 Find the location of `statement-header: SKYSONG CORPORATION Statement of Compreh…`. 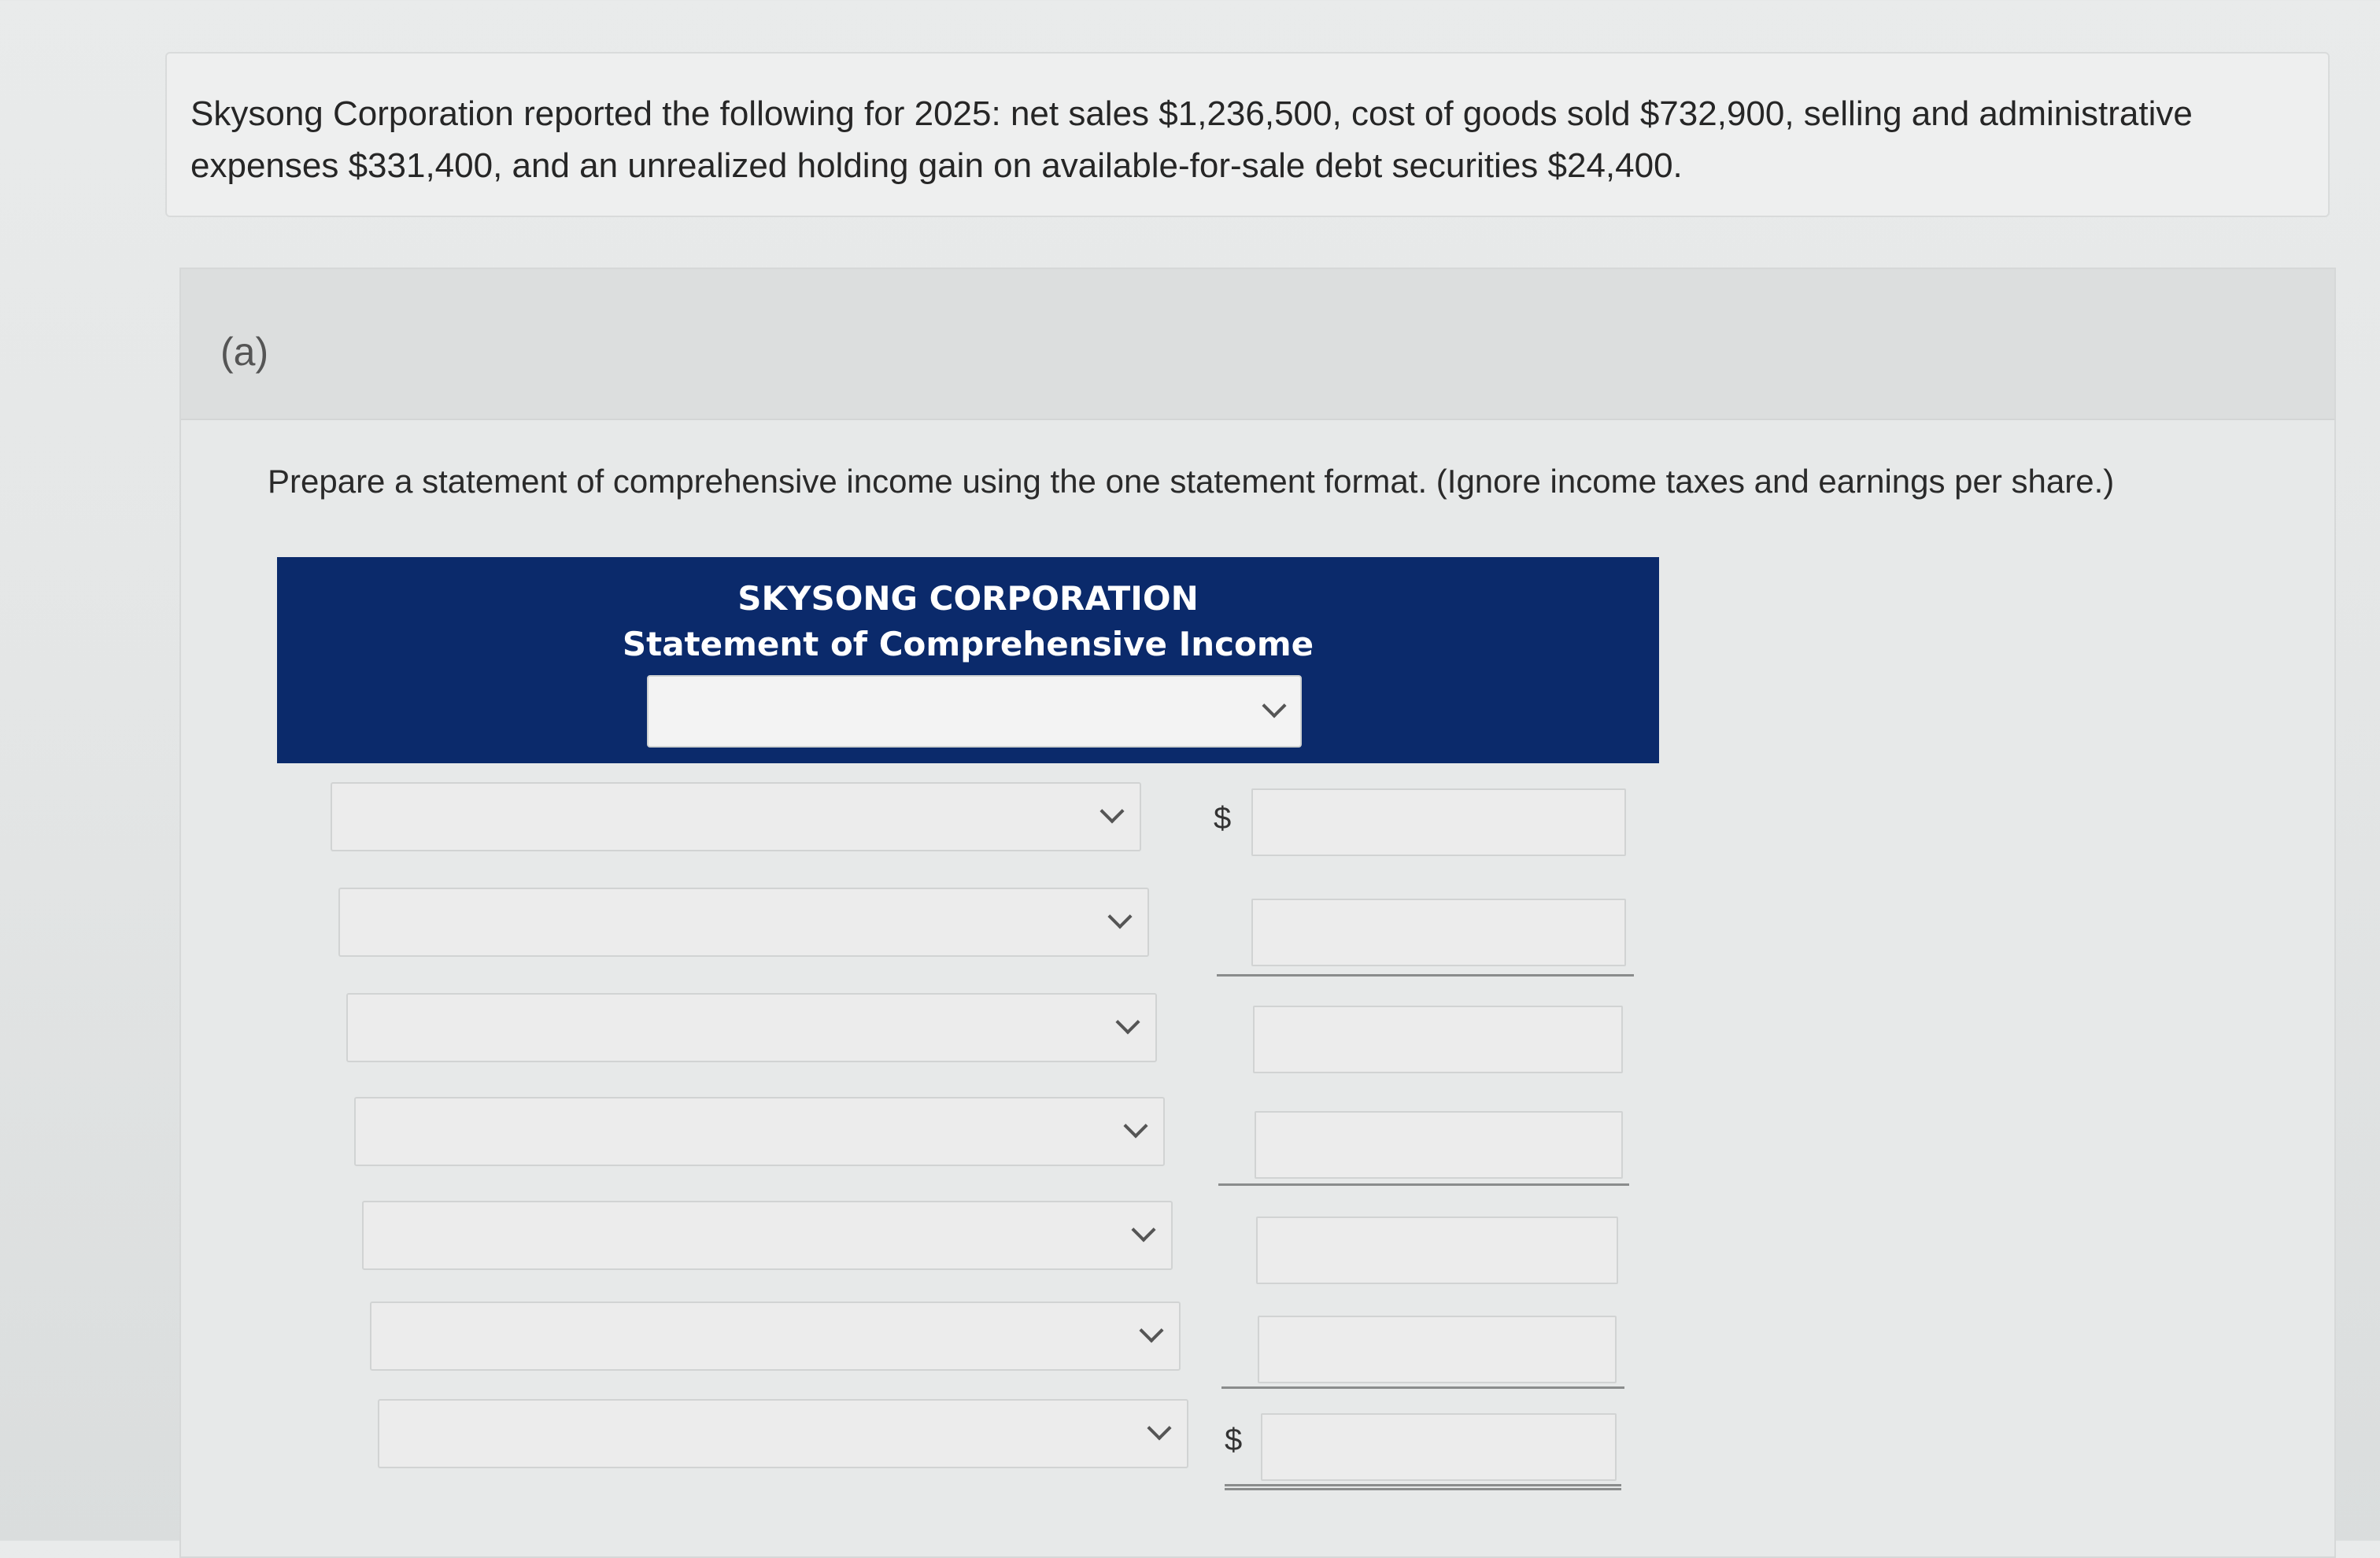

statement-header: SKYSONG CORPORATION Statement of Compreh… is located at coordinates (968, 660).